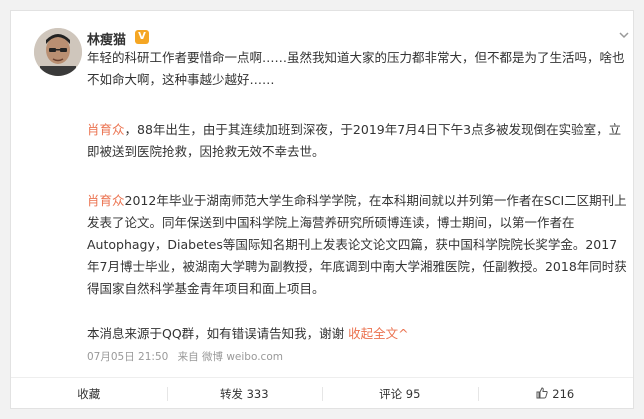  Describe the element at coordinates (624, 36) in the screenshot. I see `chevron-down-icon` at that location.